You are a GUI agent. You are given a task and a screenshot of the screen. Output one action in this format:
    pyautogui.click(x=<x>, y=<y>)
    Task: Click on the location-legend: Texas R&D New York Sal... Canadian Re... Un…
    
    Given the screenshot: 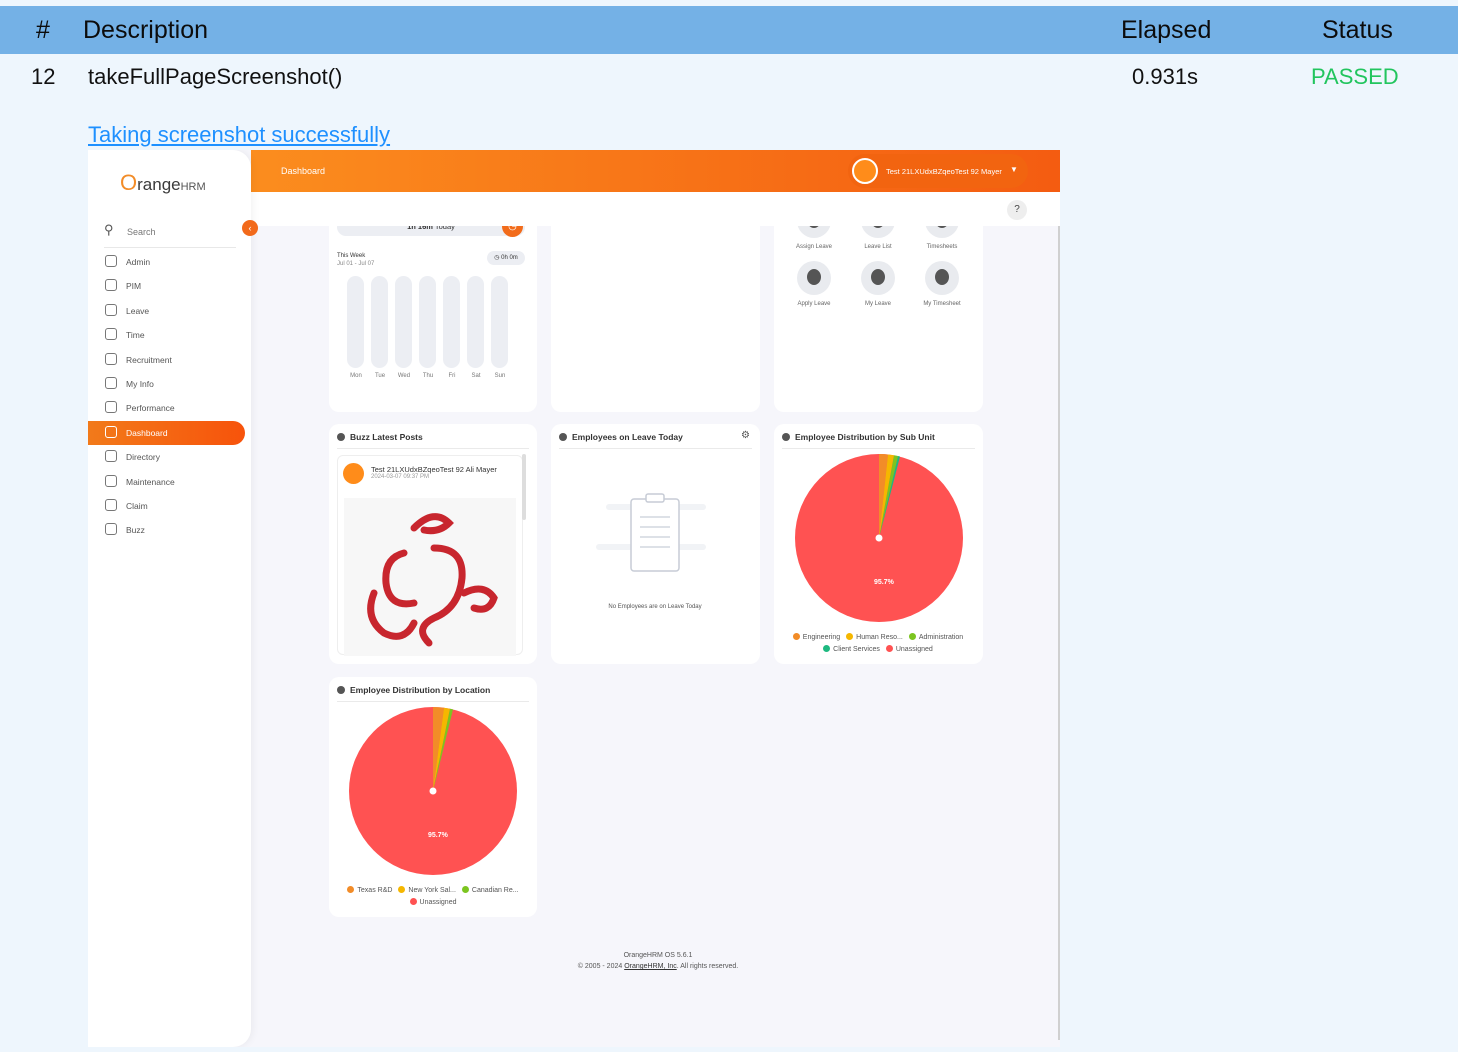 What is the action you would take?
    pyautogui.click(x=433, y=897)
    